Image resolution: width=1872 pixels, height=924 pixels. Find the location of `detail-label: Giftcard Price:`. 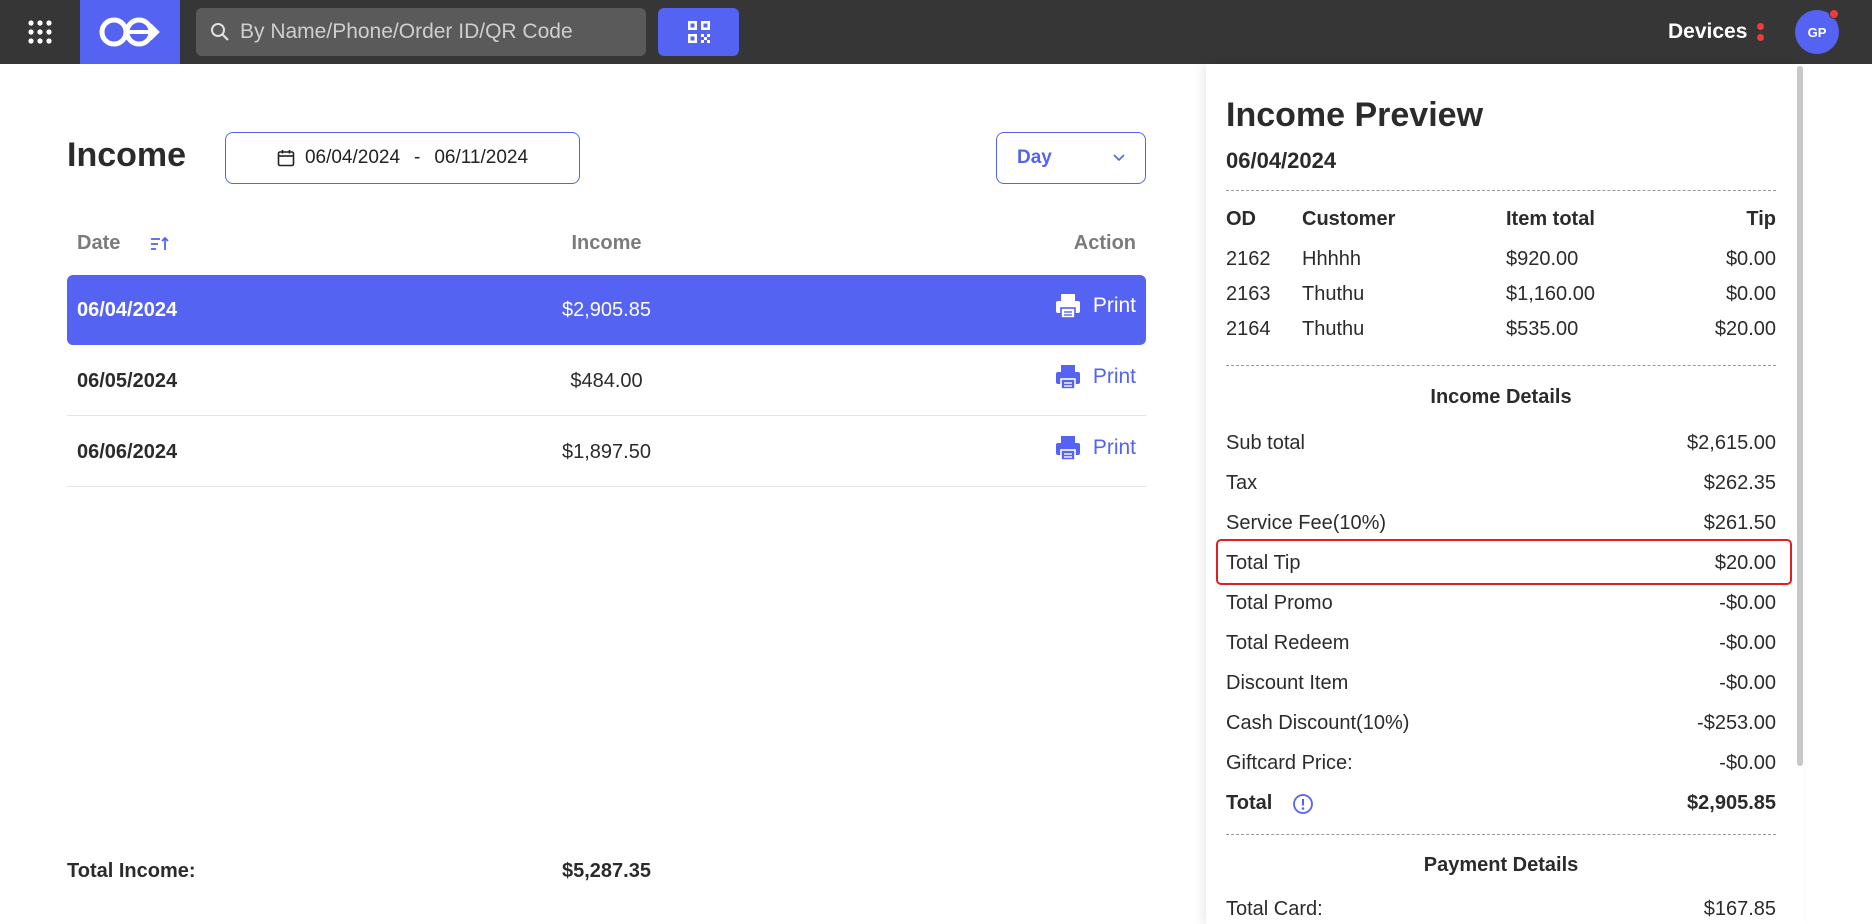

detail-label: Giftcard Price: is located at coordinates (1289, 763).